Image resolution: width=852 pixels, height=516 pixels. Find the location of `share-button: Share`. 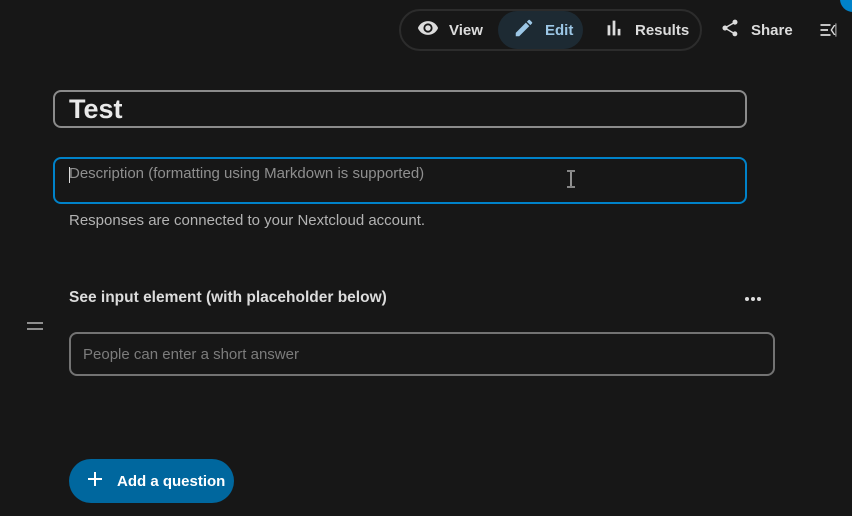

share-button: Share is located at coordinates (756, 30).